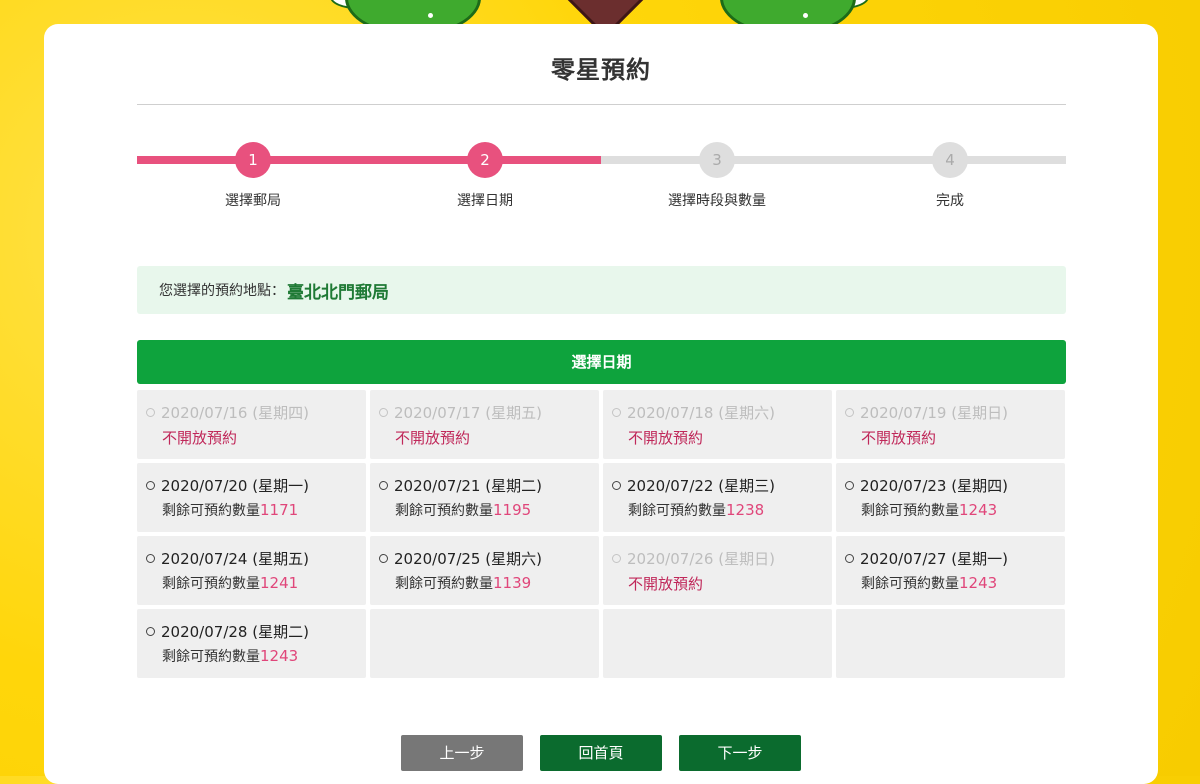 This screenshot has height=784, width=1200. What do you see at coordinates (251, 424) in the screenshot?
I see `date-option: 2020/07/16 (星期四) 不開放預約` at bounding box center [251, 424].